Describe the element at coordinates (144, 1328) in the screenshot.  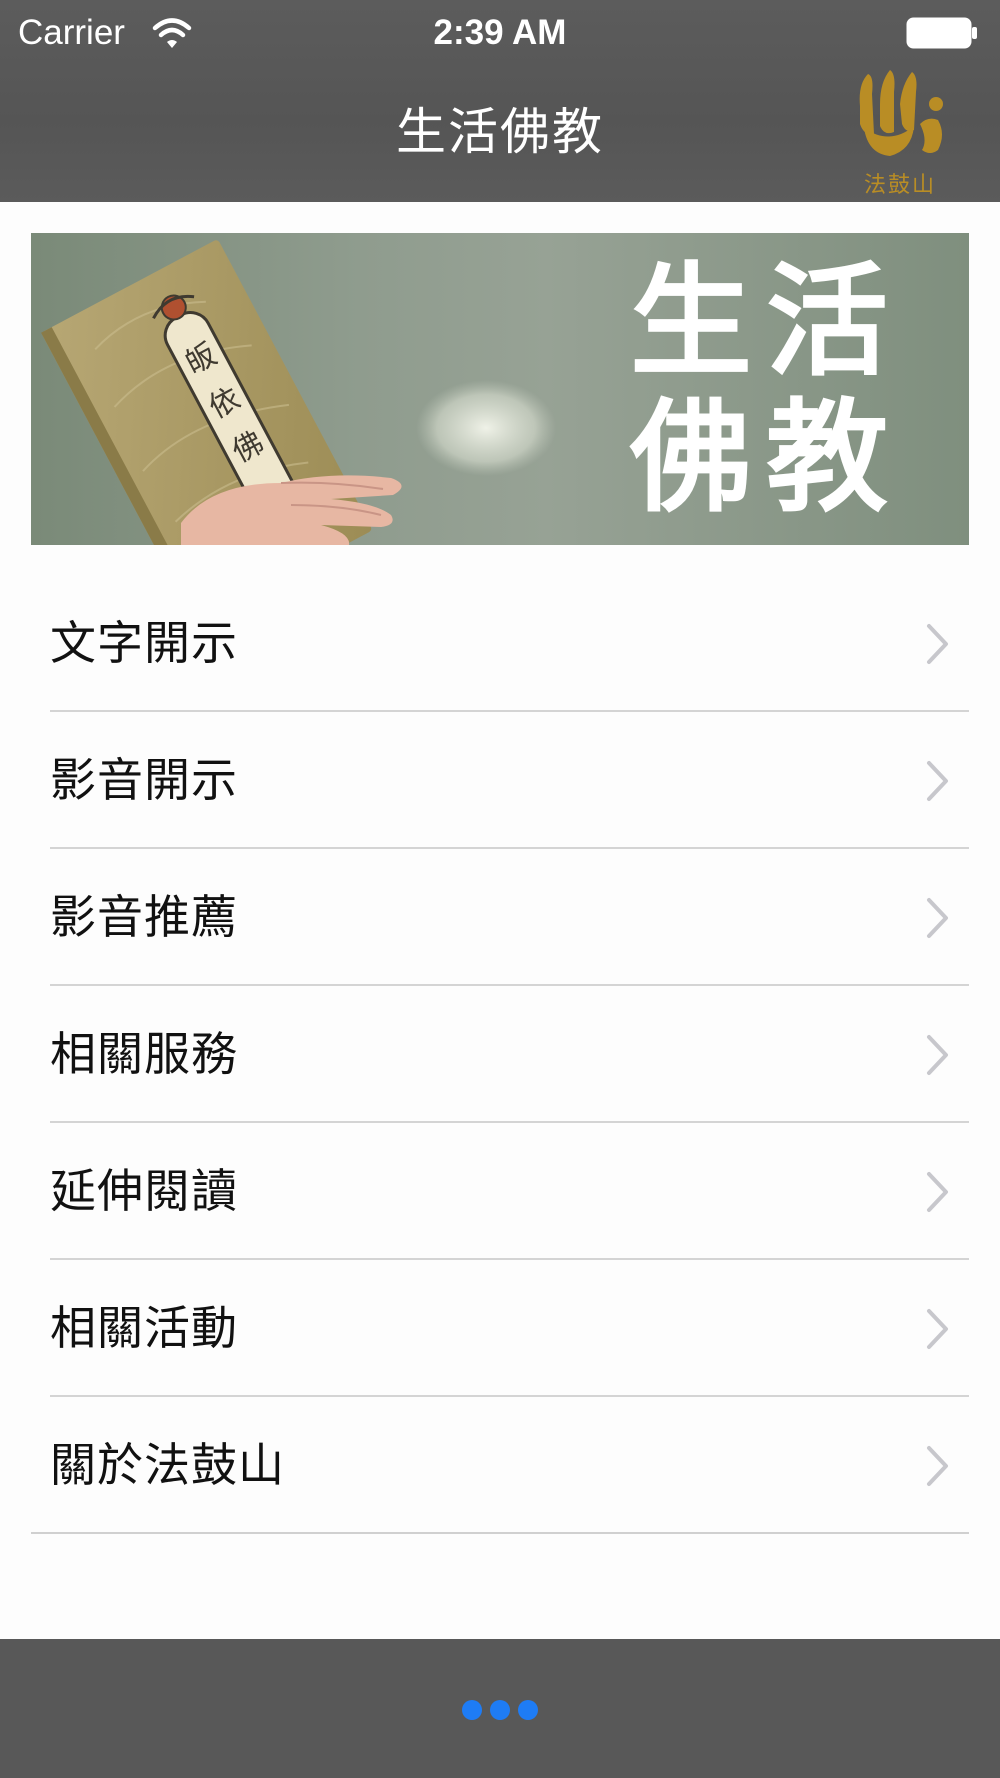
I see `menu-item-label: 相關活動` at that location.